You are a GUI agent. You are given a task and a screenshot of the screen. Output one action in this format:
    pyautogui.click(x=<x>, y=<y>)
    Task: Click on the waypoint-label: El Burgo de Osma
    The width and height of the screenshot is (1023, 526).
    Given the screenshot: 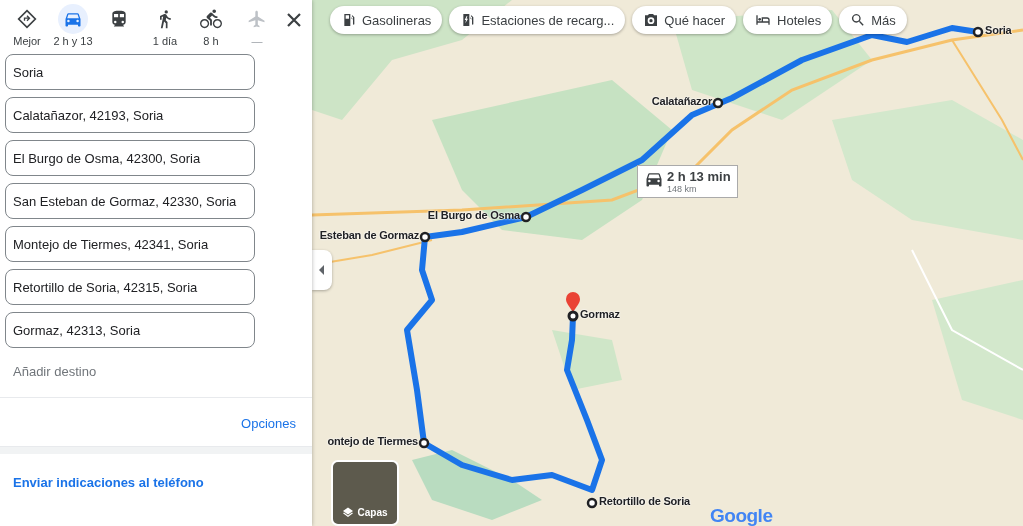 What is the action you would take?
    pyautogui.click(x=473, y=215)
    